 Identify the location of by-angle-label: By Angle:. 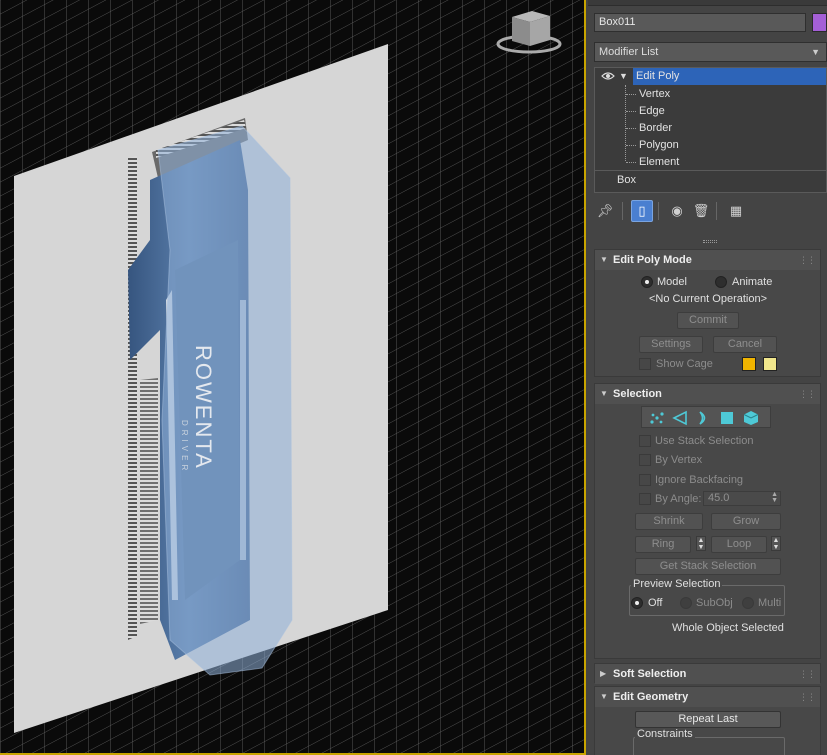
(678, 499).